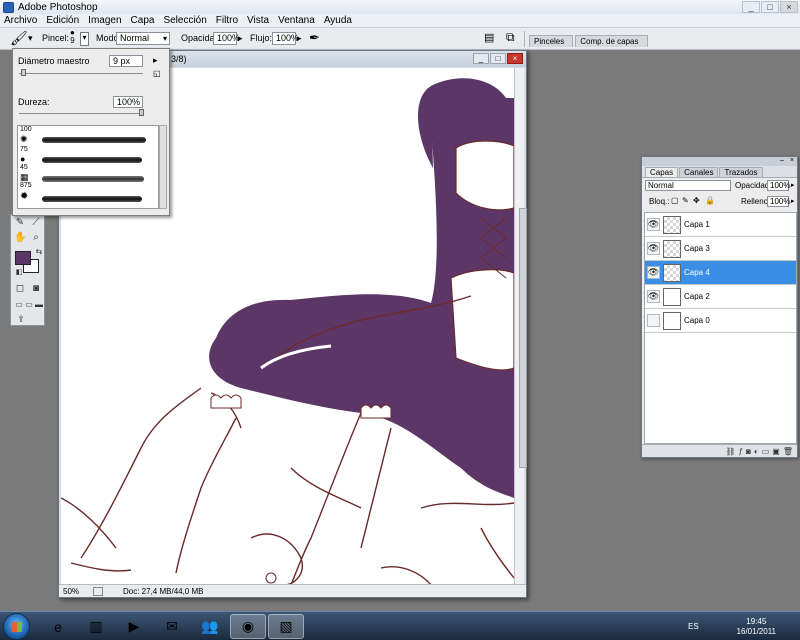 This screenshot has height=640, width=800. What do you see at coordinates (126, 61) in the screenshot?
I see `diameter-field: 9 px` at bounding box center [126, 61].